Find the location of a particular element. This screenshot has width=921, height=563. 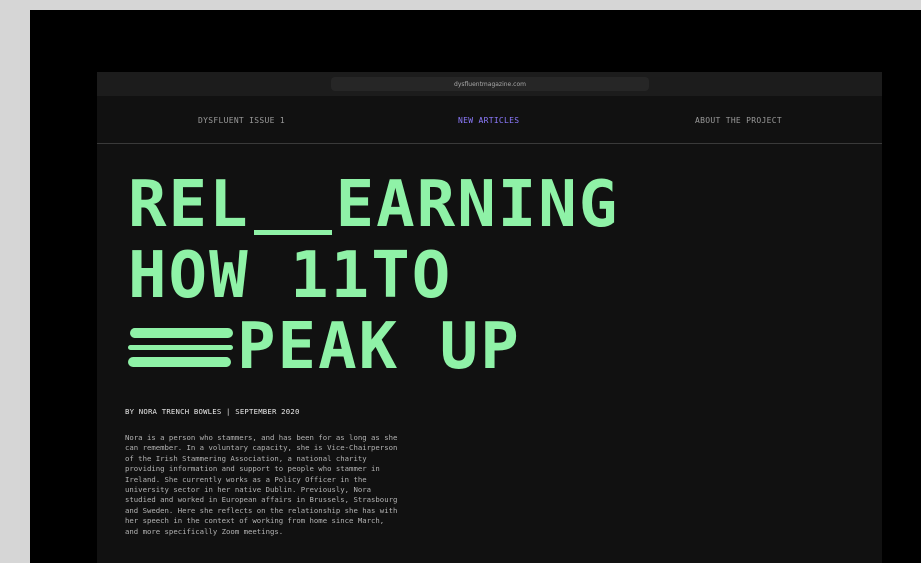

headline-line-3: PEAK UP is located at coordinates (373, 347).